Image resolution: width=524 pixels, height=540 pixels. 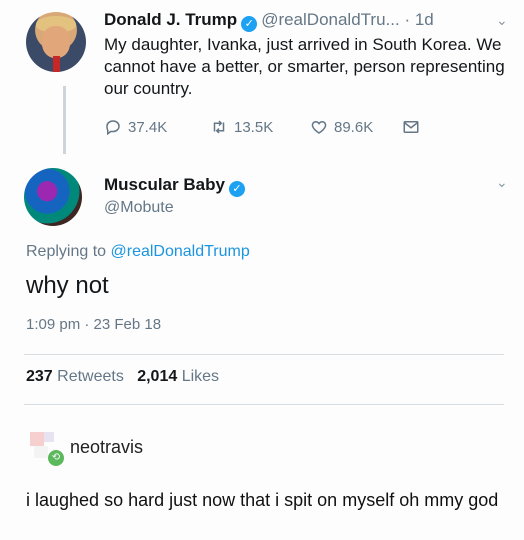 What do you see at coordinates (113, 128) in the screenshot?
I see `reply-icon` at bounding box center [113, 128].